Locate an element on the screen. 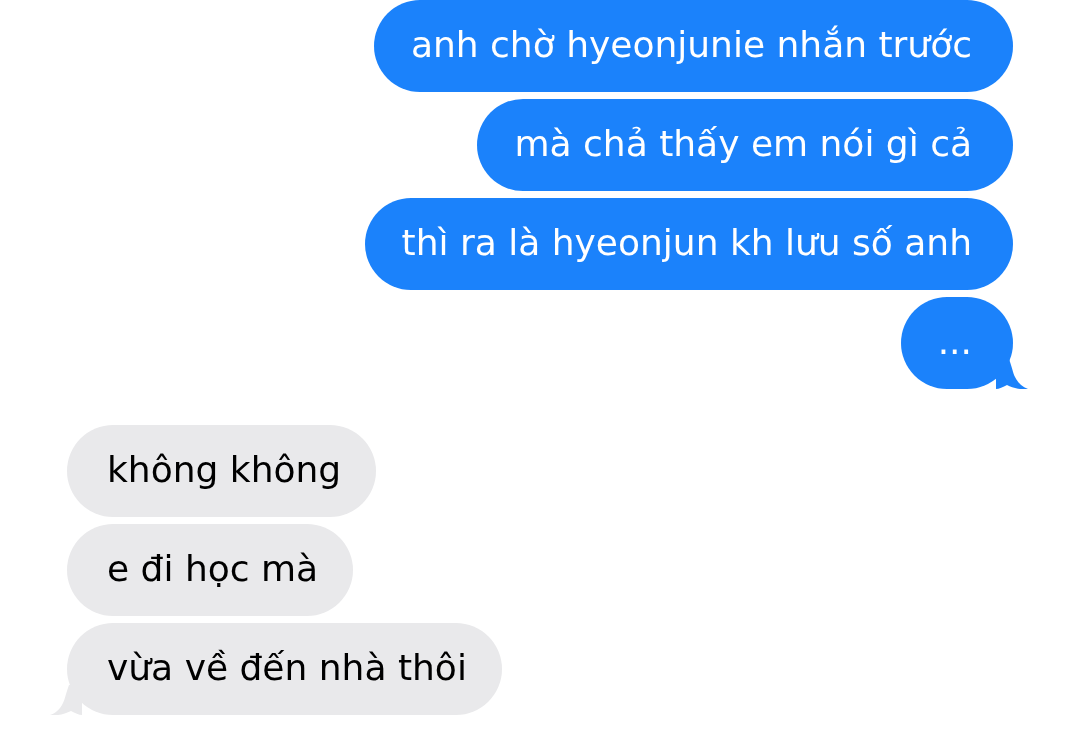  received-message-bubble: không không is located at coordinates (222, 471).